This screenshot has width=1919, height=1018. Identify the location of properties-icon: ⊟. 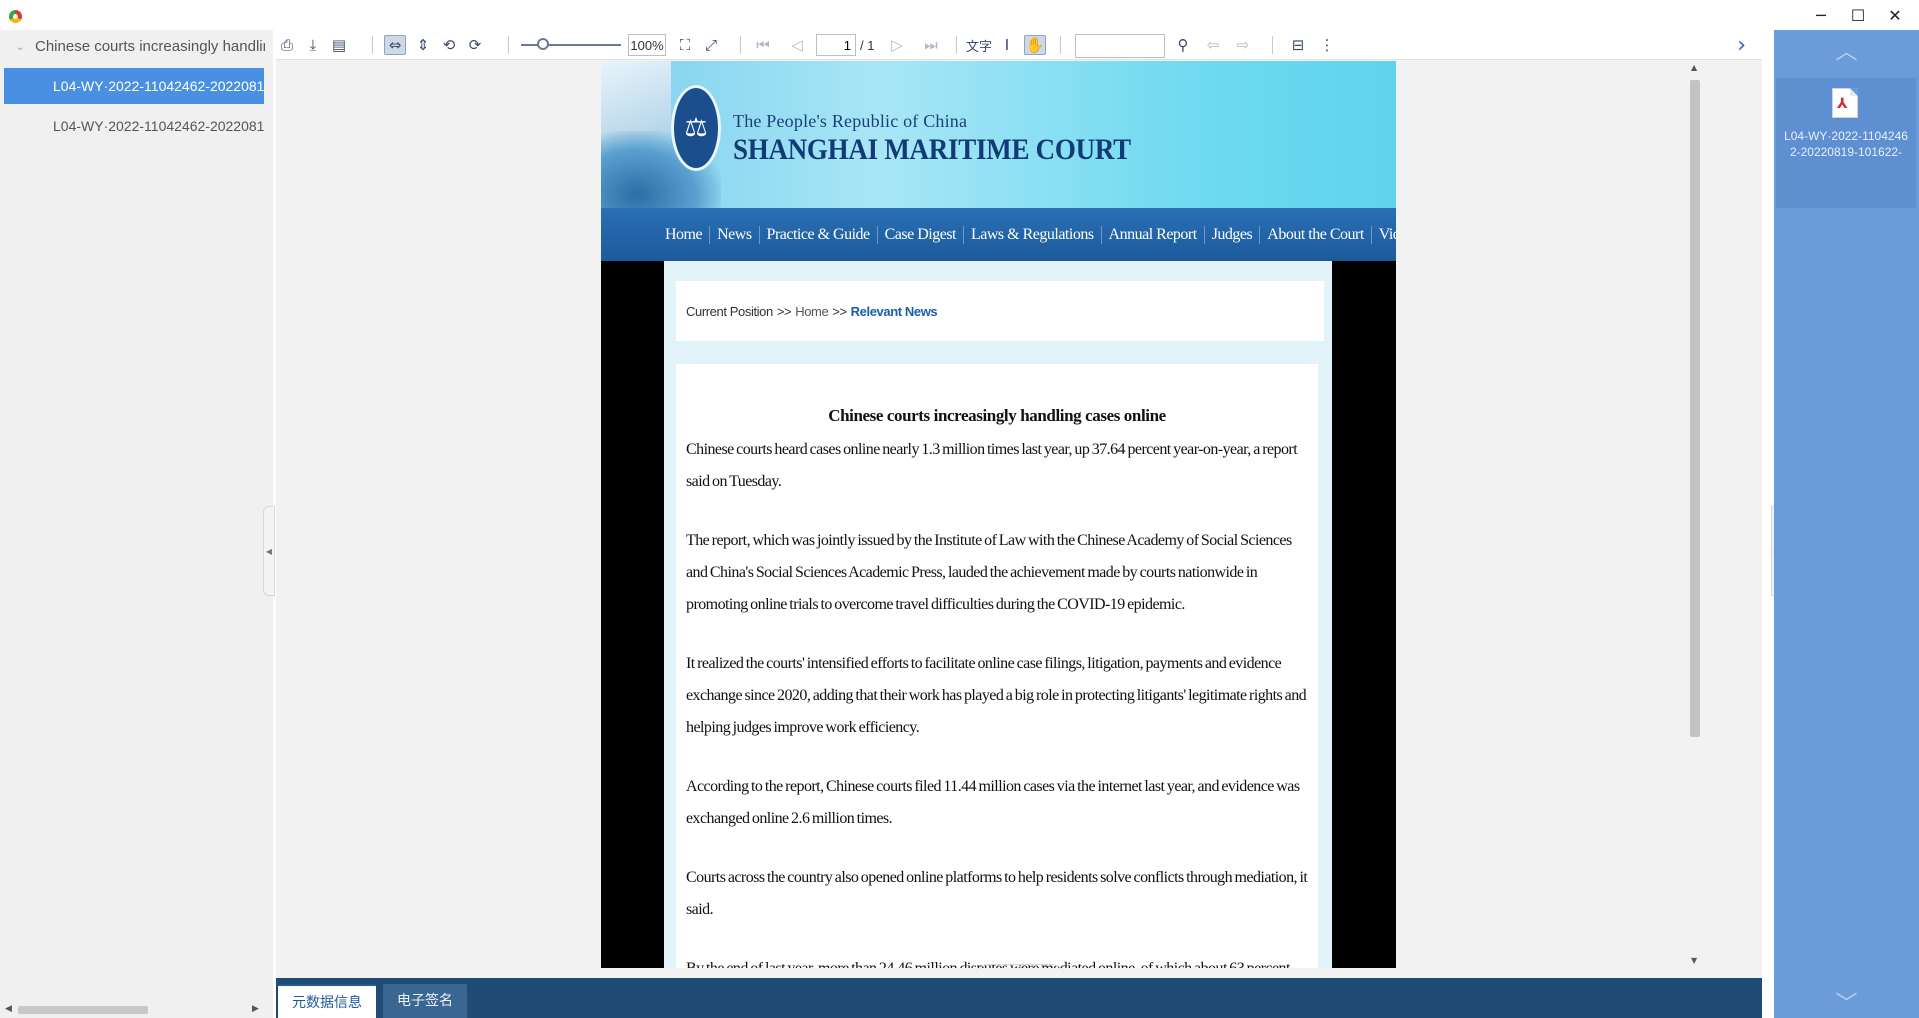
(1298, 45).